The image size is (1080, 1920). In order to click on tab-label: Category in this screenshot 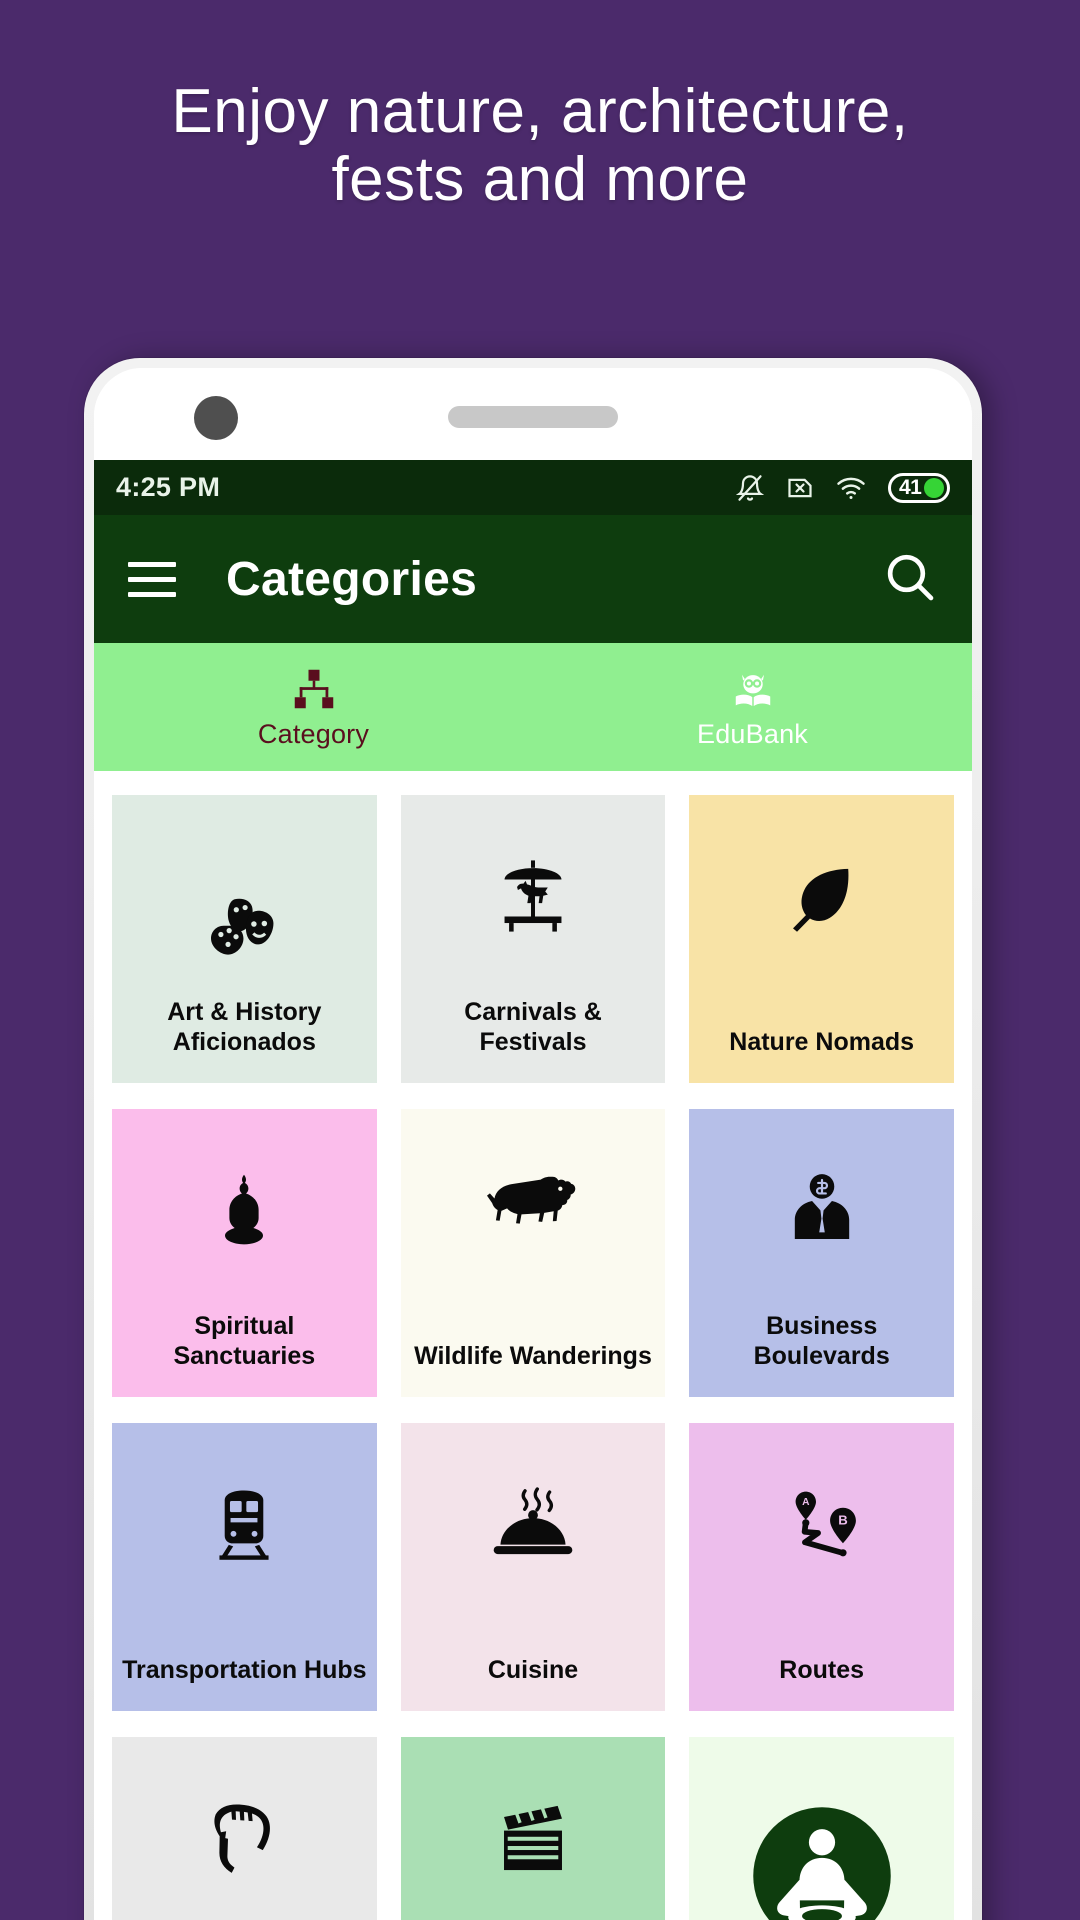, I will do `click(313, 733)`.